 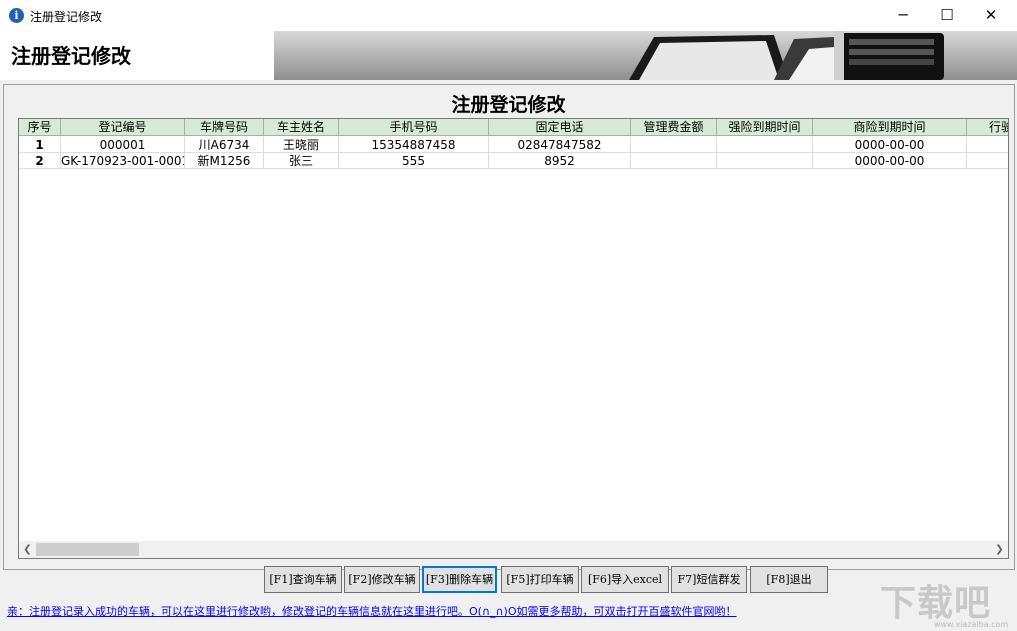 What do you see at coordinates (224, 161) in the screenshot?
I see `table-cell: 新M1256` at bounding box center [224, 161].